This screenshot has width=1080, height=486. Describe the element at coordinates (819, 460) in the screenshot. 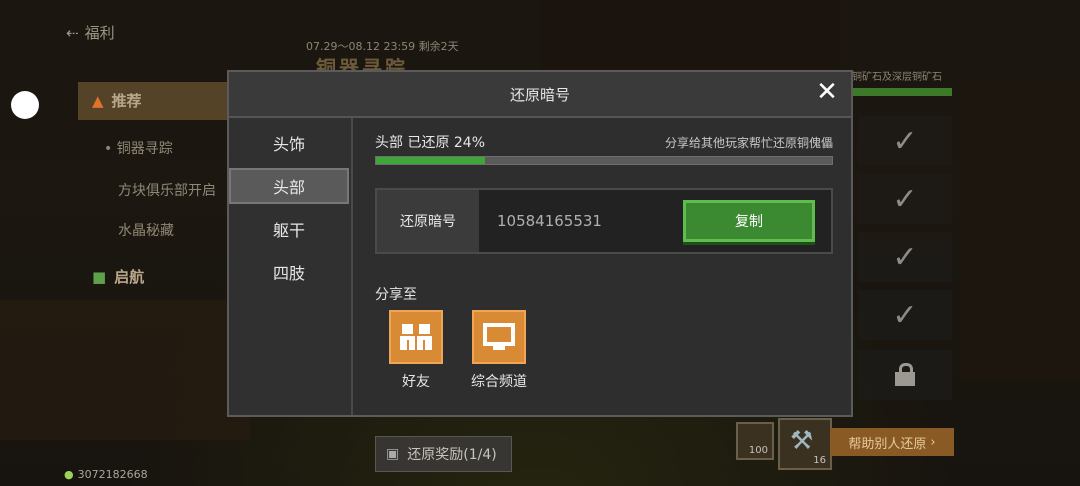

I see `slot-count: 16` at that location.